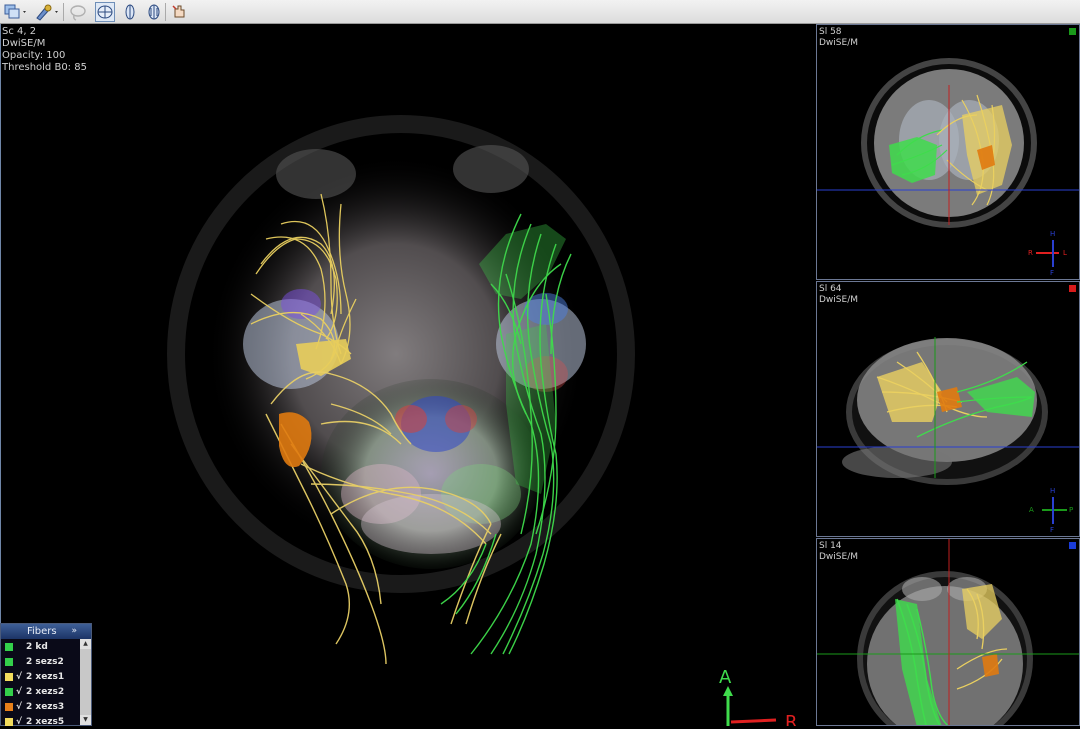 Image resolution: width=1080 pixels, height=729 pixels. What do you see at coordinates (1030, 253) in the screenshot?
I see `orient-right-label: R` at bounding box center [1030, 253].